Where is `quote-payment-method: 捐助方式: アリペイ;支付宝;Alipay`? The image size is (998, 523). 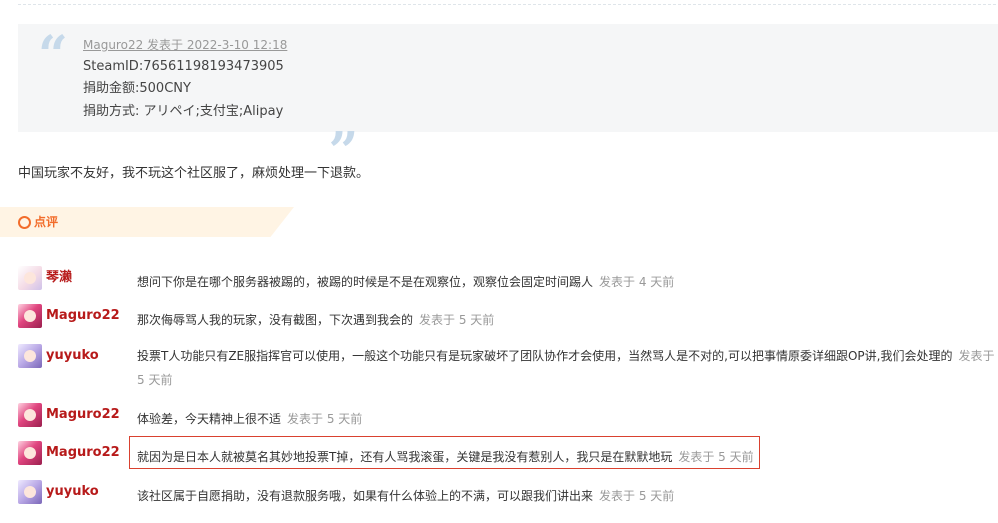
quote-payment-method: 捐助方式: アリペイ;支付宝;Alipay is located at coordinates (183, 111).